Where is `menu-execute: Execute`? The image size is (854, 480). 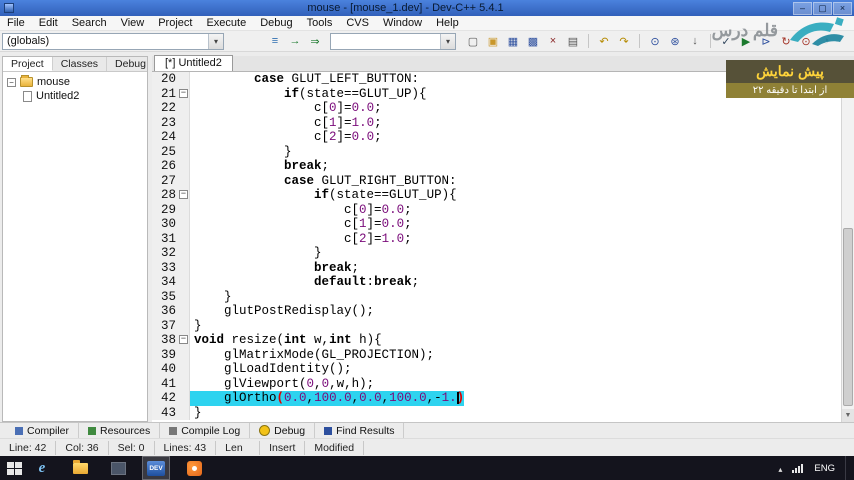
menu-execute: Execute is located at coordinates (226, 23).